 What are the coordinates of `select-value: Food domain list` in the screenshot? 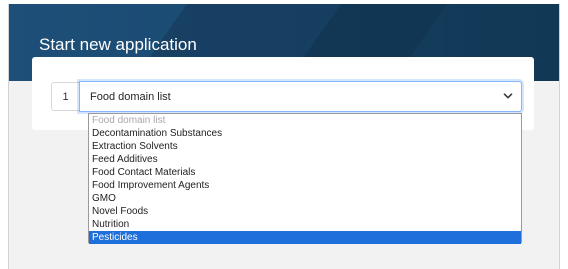 It's located at (130, 96).